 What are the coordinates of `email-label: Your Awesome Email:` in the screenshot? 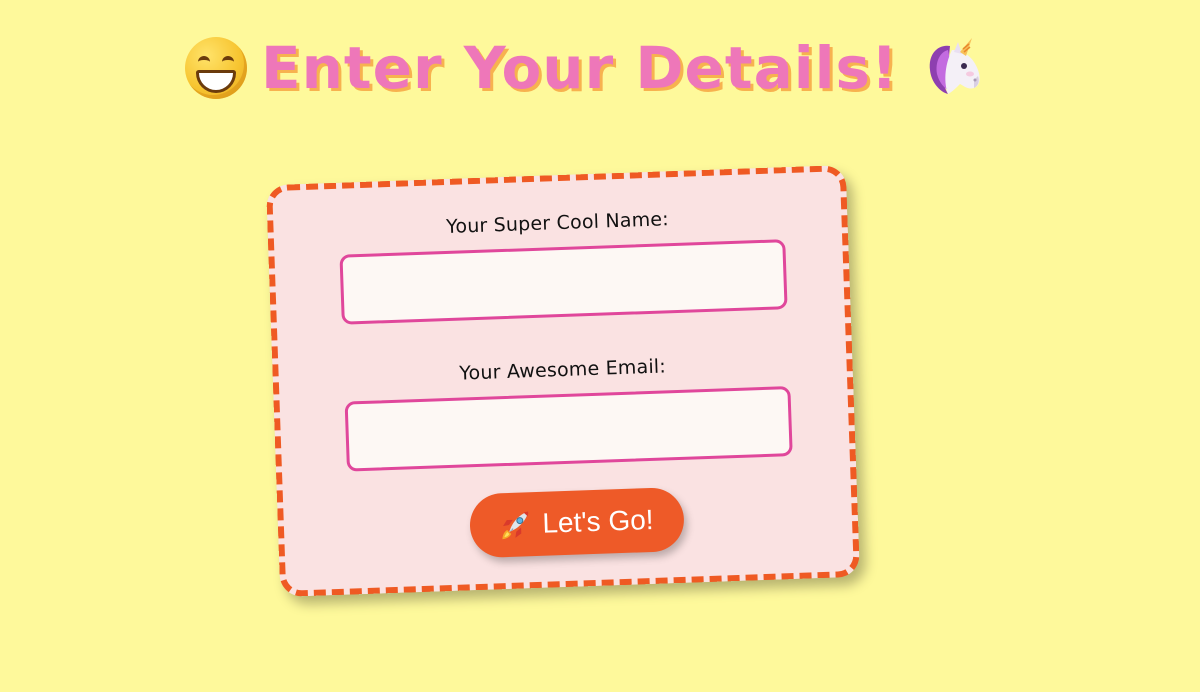 It's located at (562, 370).